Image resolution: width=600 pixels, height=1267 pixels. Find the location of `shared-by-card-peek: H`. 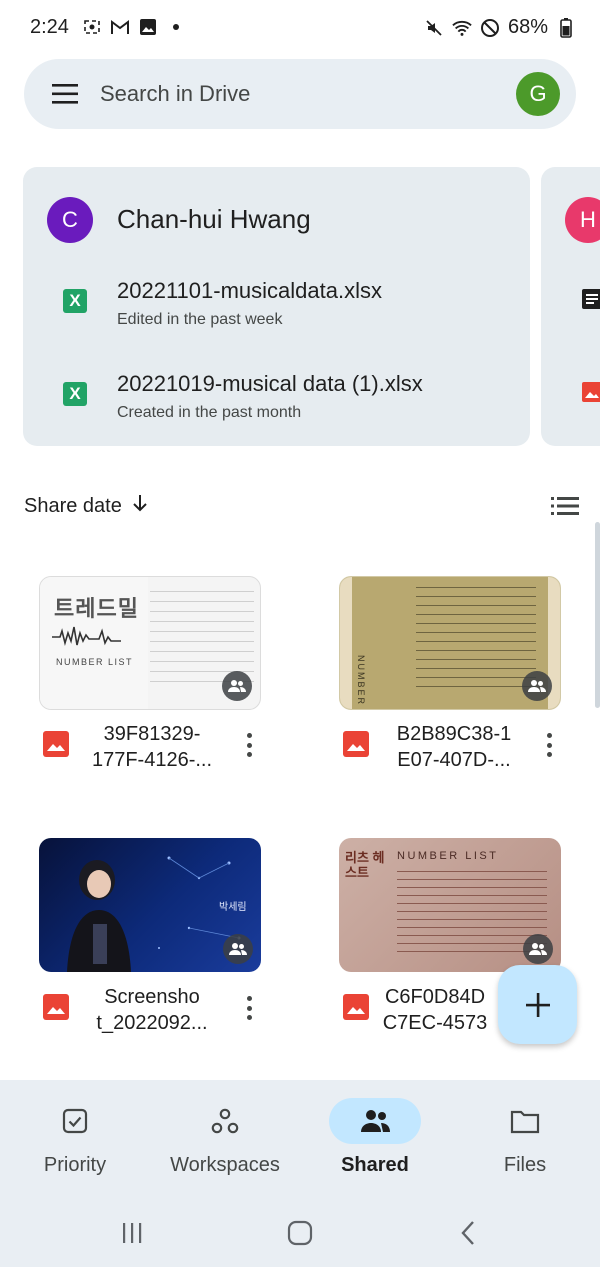

shared-by-card-peek: H is located at coordinates (570, 306).